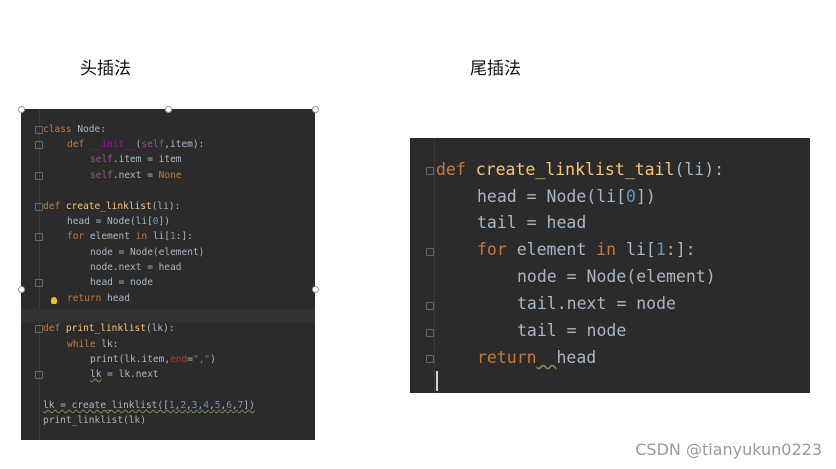 This screenshot has width=836, height=469. Describe the element at coordinates (136, 175) in the screenshot. I see `code-line: self.next = None` at that location.